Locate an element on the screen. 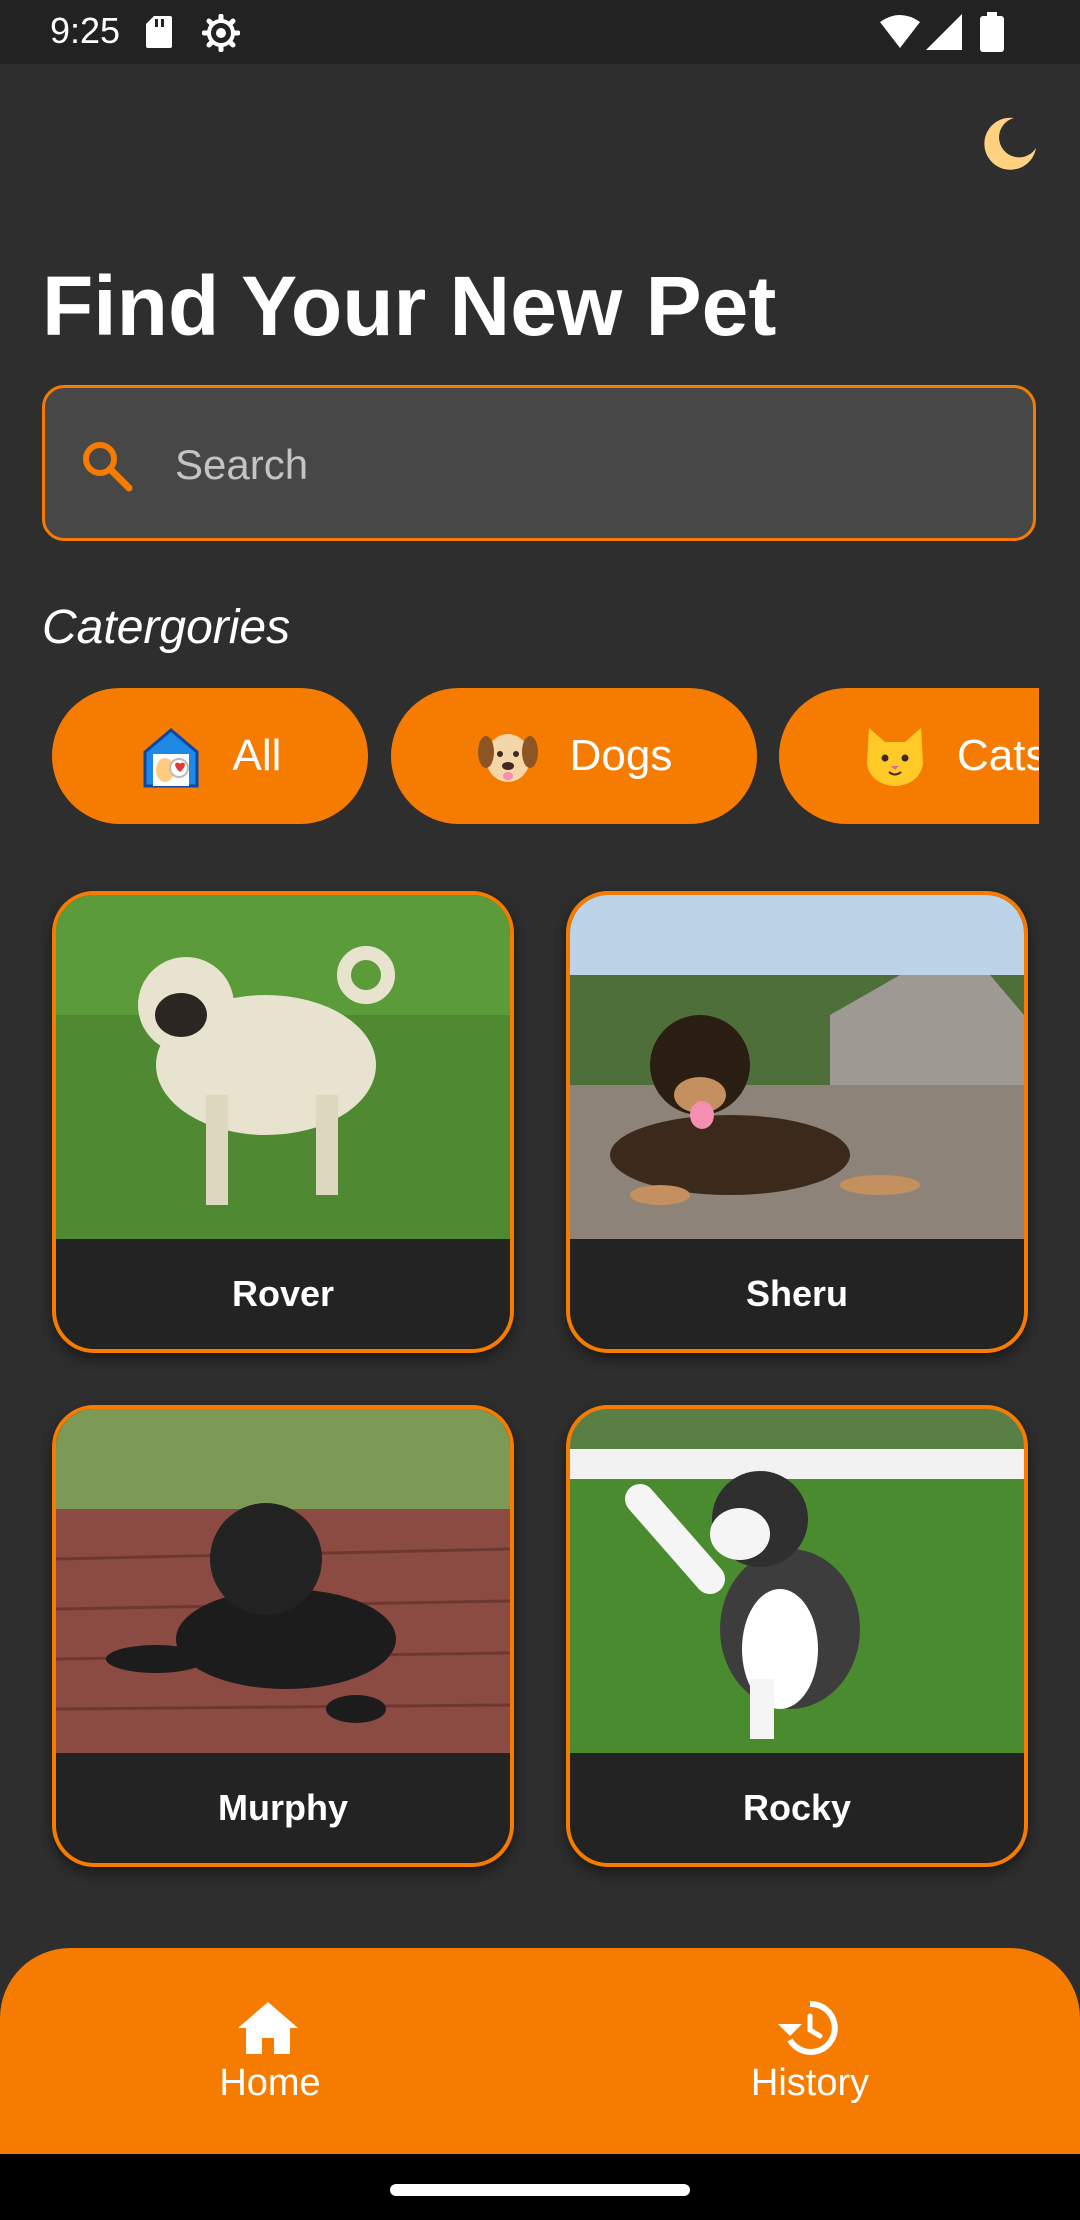 The height and width of the screenshot is (2220, 1080). pet-name: Rocky is located at coordinates (797, 1807).